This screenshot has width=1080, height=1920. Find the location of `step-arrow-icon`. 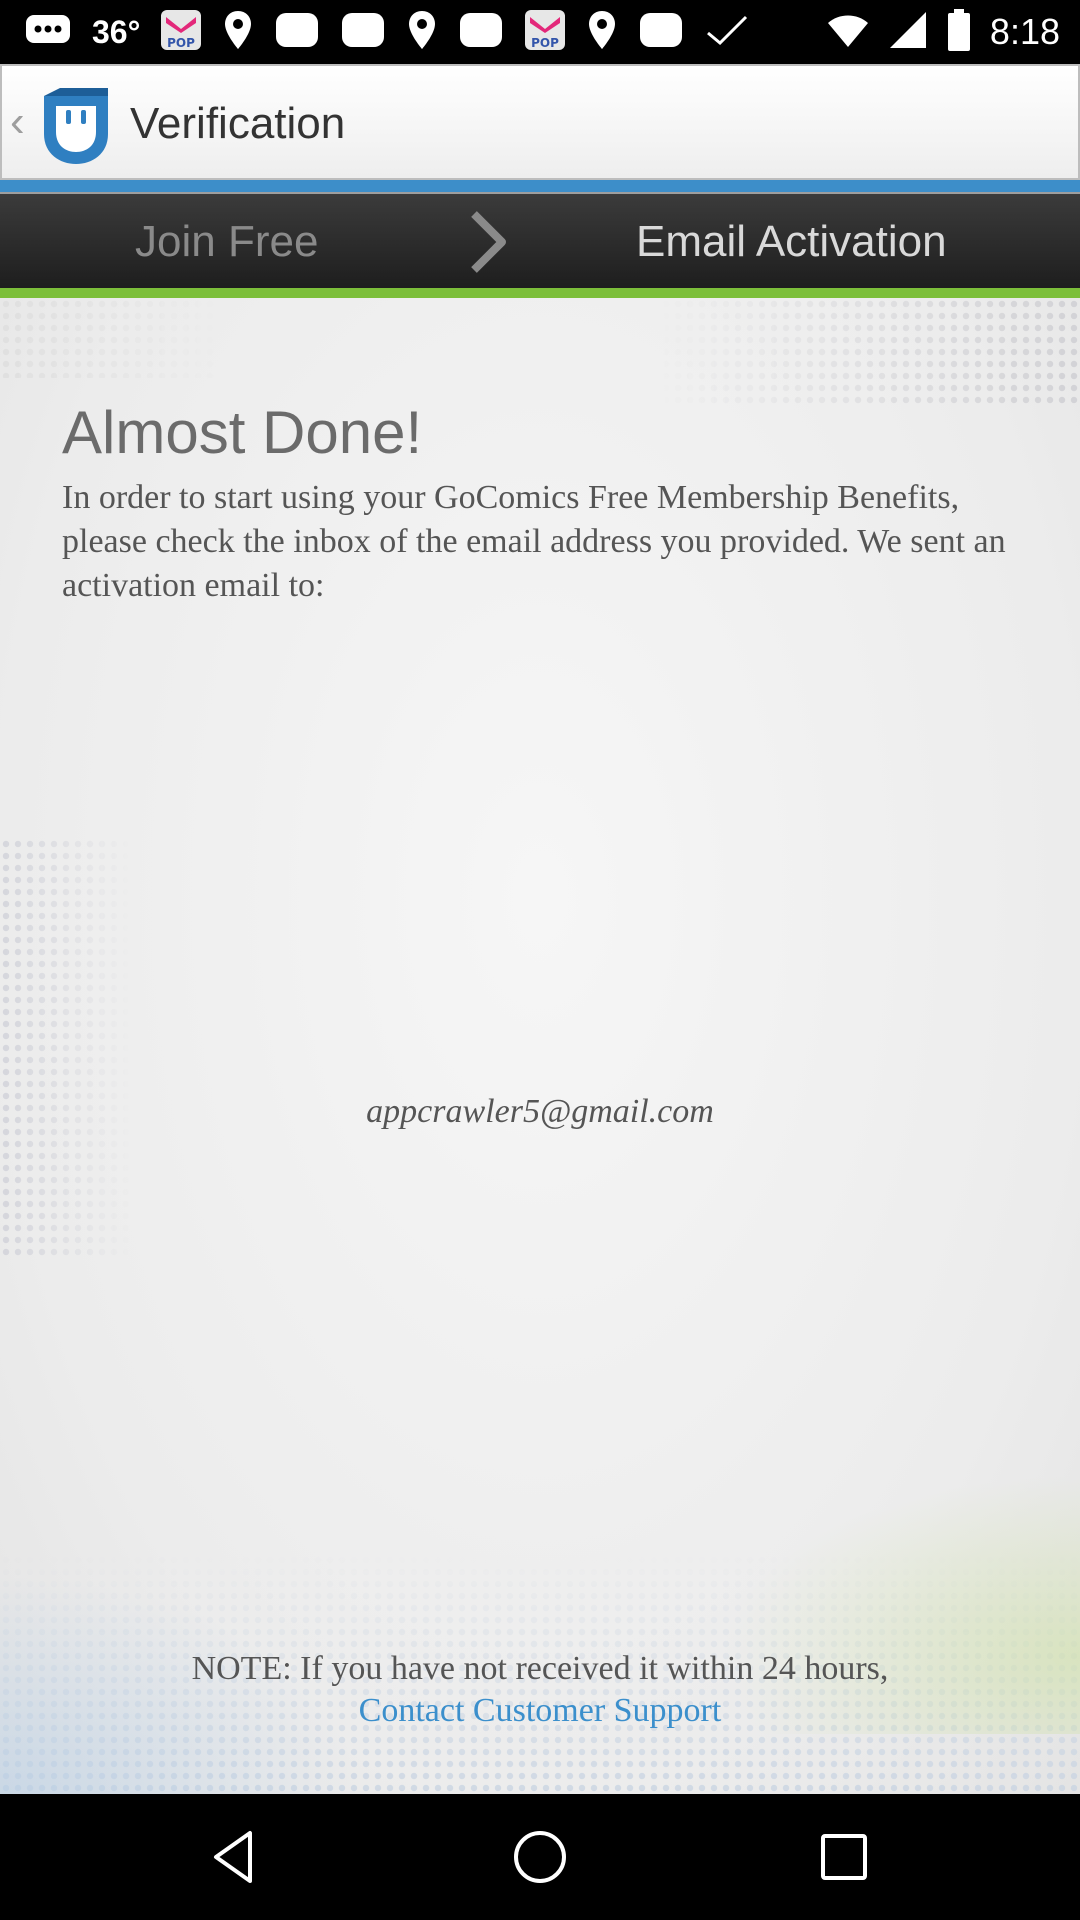

step-arrow-icon is located at coordinates (488, 242).